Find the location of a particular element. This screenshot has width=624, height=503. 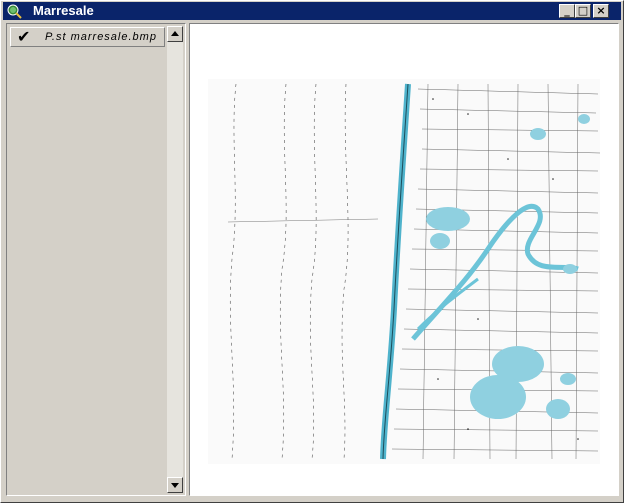

close-button: × is located at coordinates (601, 11).